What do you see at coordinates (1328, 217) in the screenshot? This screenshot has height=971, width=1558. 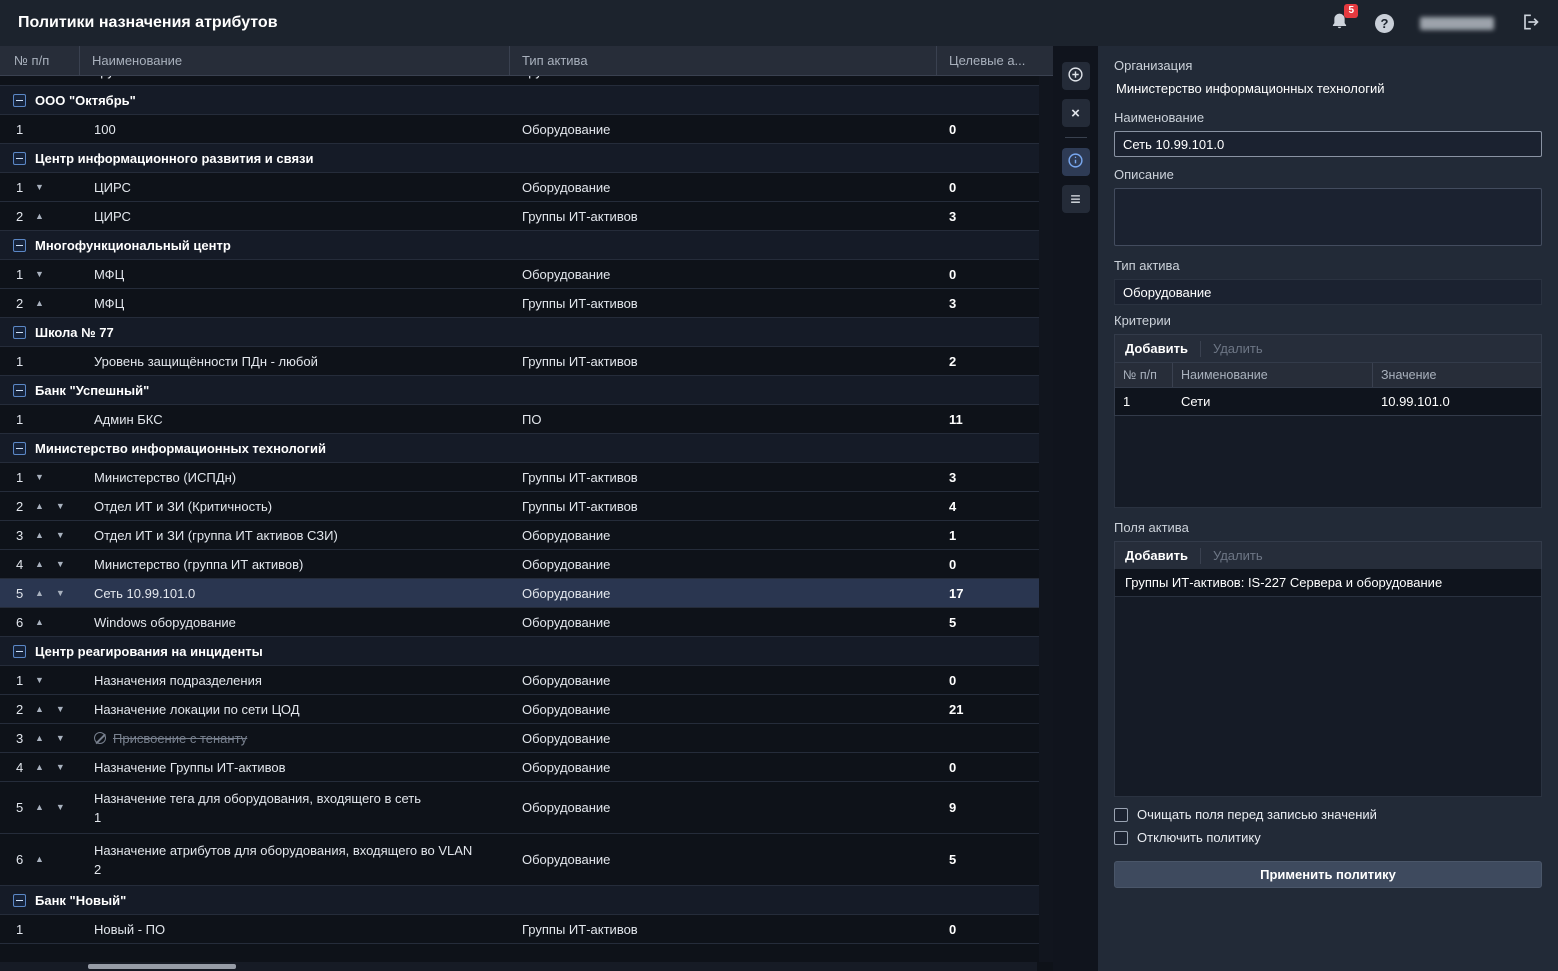 I see `description-textarea` at bounding box center [1328, 217].